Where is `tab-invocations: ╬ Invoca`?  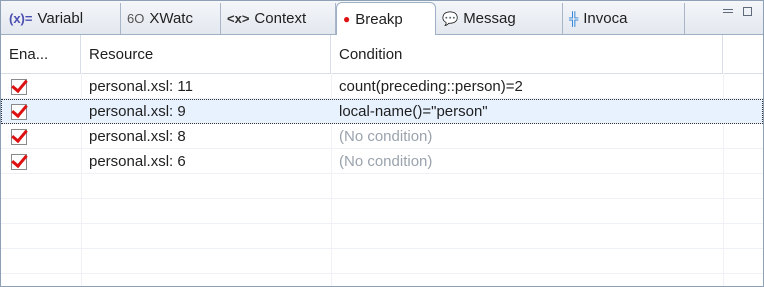
tab-invocations: ╬ Invoca is located at coordinates (624, 18).